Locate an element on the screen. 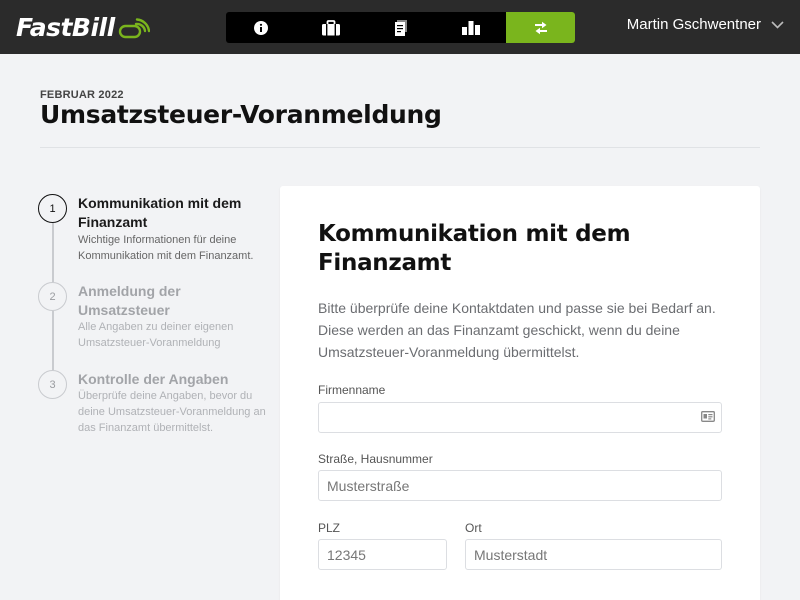 This screenshot has height=600, width=800. form-title: Kommunikation mit dem Finanzamt is located at coordinates (474, 248).